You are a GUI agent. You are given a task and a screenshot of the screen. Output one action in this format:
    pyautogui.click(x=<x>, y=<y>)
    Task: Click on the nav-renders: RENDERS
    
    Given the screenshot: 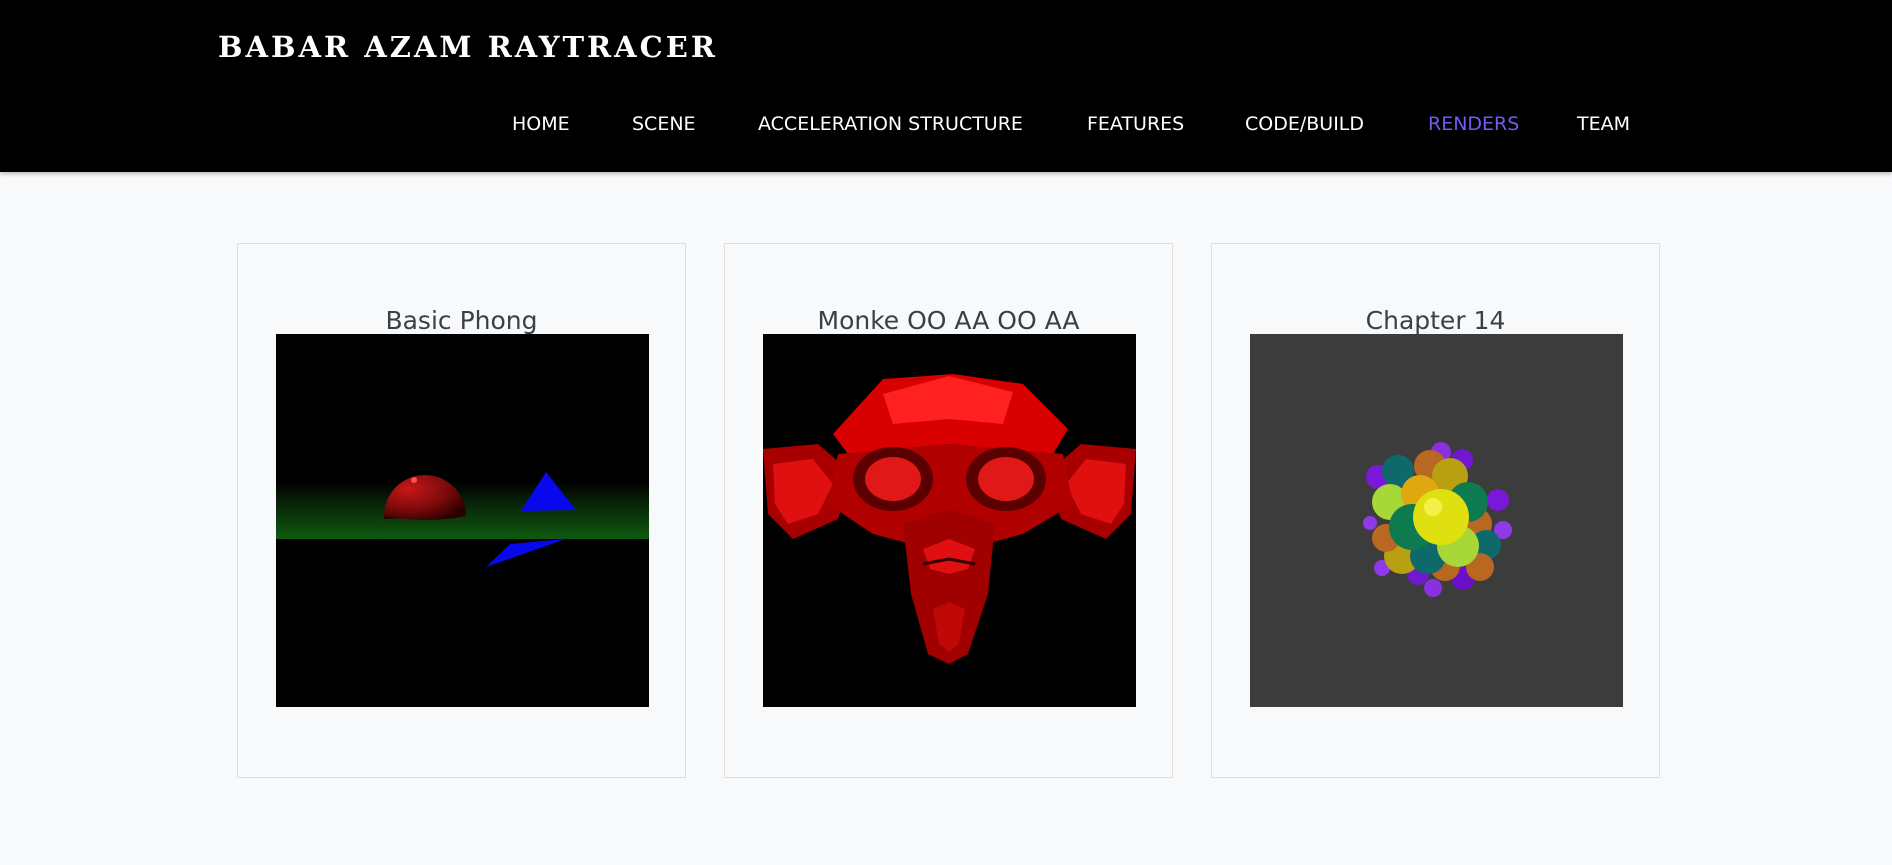 What is the action you would take?
    pyautogui.click(x=1473, y=124)
    